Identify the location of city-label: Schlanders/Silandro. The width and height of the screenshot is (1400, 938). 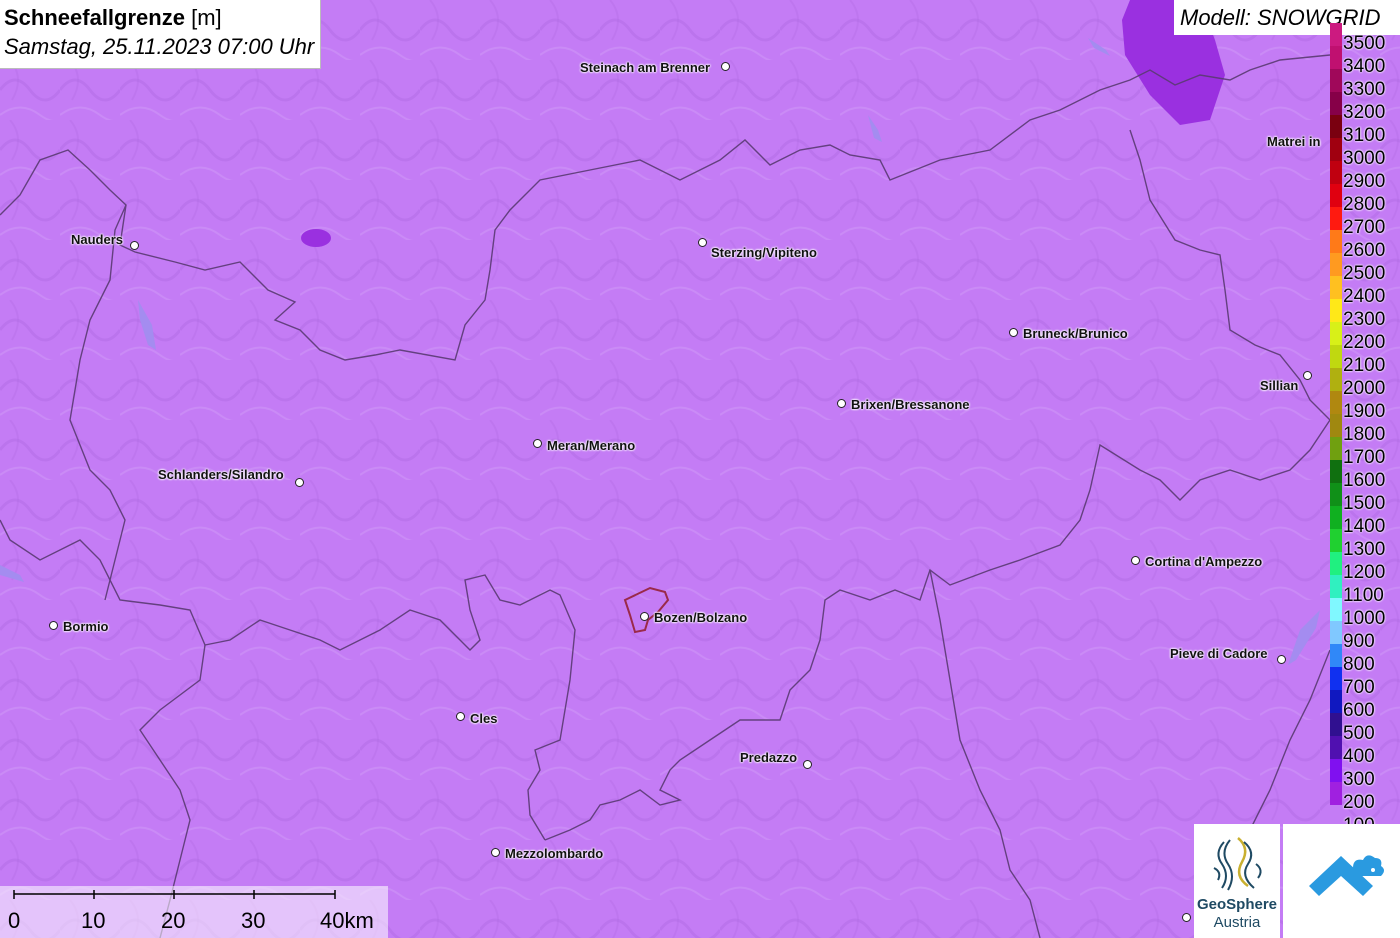
(221, 474).